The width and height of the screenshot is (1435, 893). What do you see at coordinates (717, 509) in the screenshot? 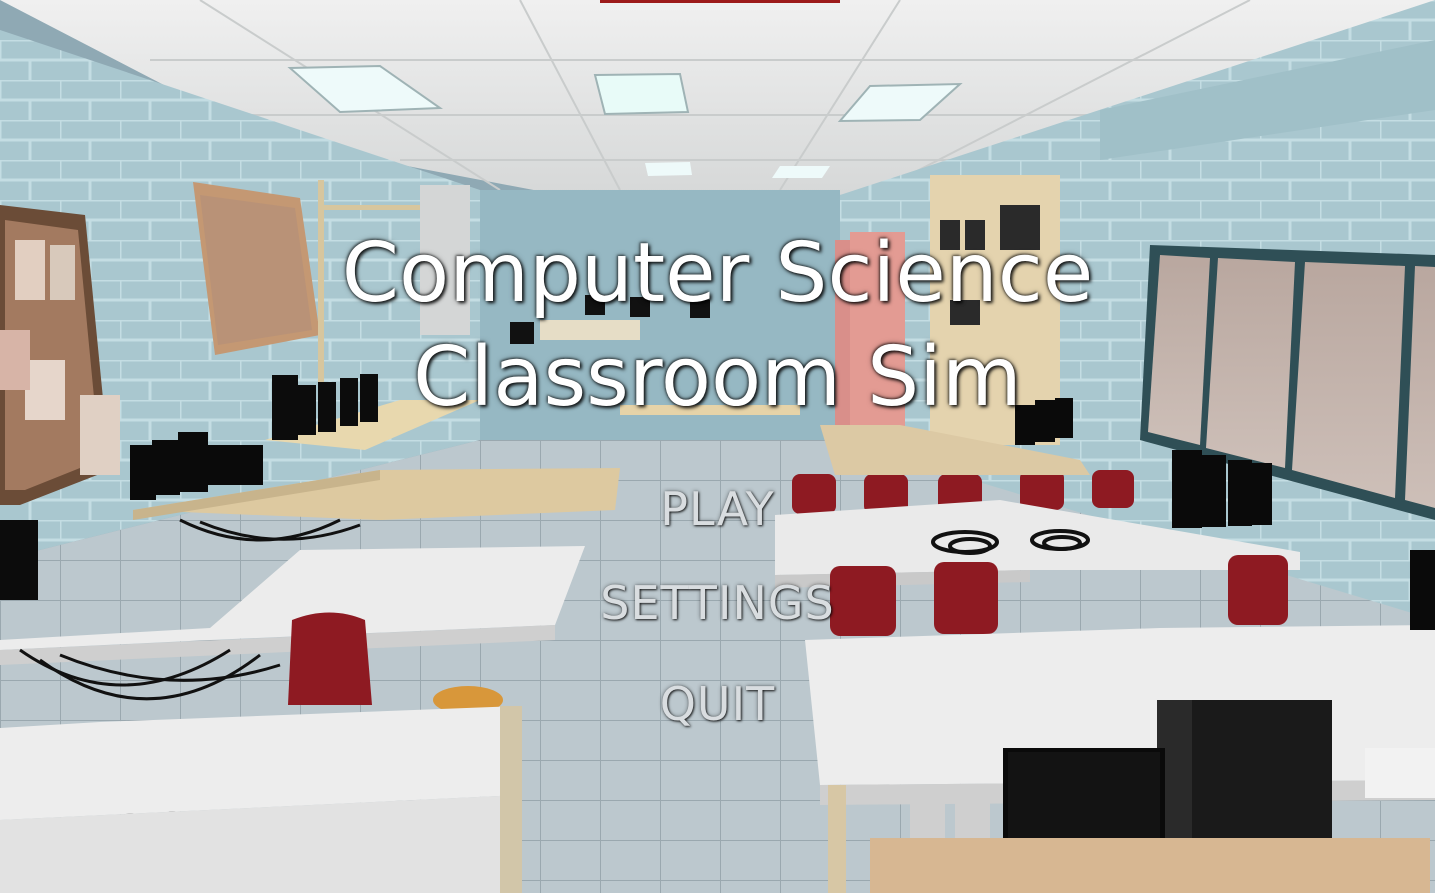
I see `play-button: PLAY` at bounding box center [717, 509].